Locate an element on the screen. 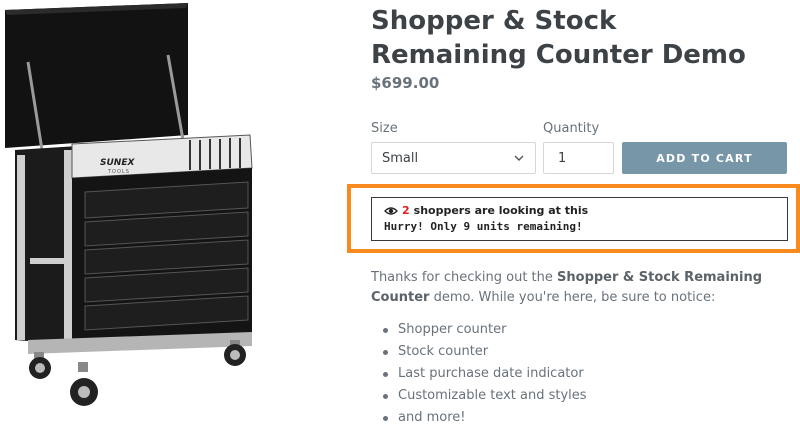 Image resolution: width=800 pixels, height=429 pixels. list-item: Last purchase date indicator is located at coordinates (485, 374).